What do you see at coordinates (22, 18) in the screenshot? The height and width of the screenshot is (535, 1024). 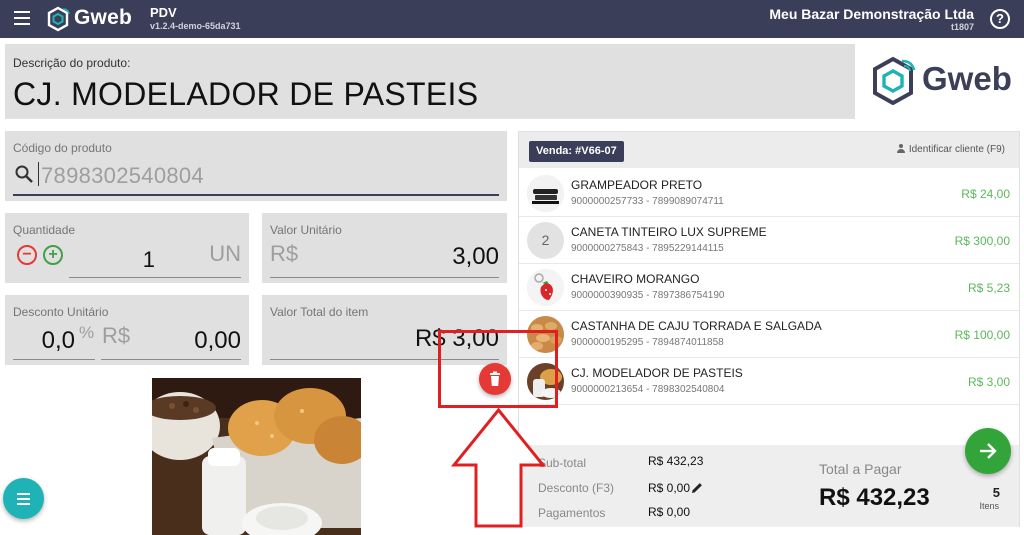 I see `hamburger-menu-icon` at bounding box center [22, 18].